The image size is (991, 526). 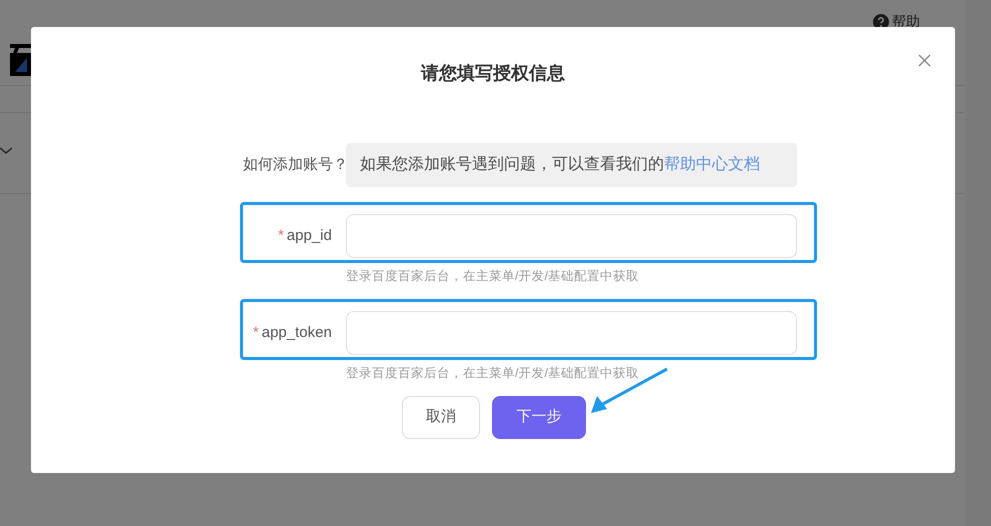 I want to click on help-center-link: 帮助中心文档, so click(x=712, y=165).